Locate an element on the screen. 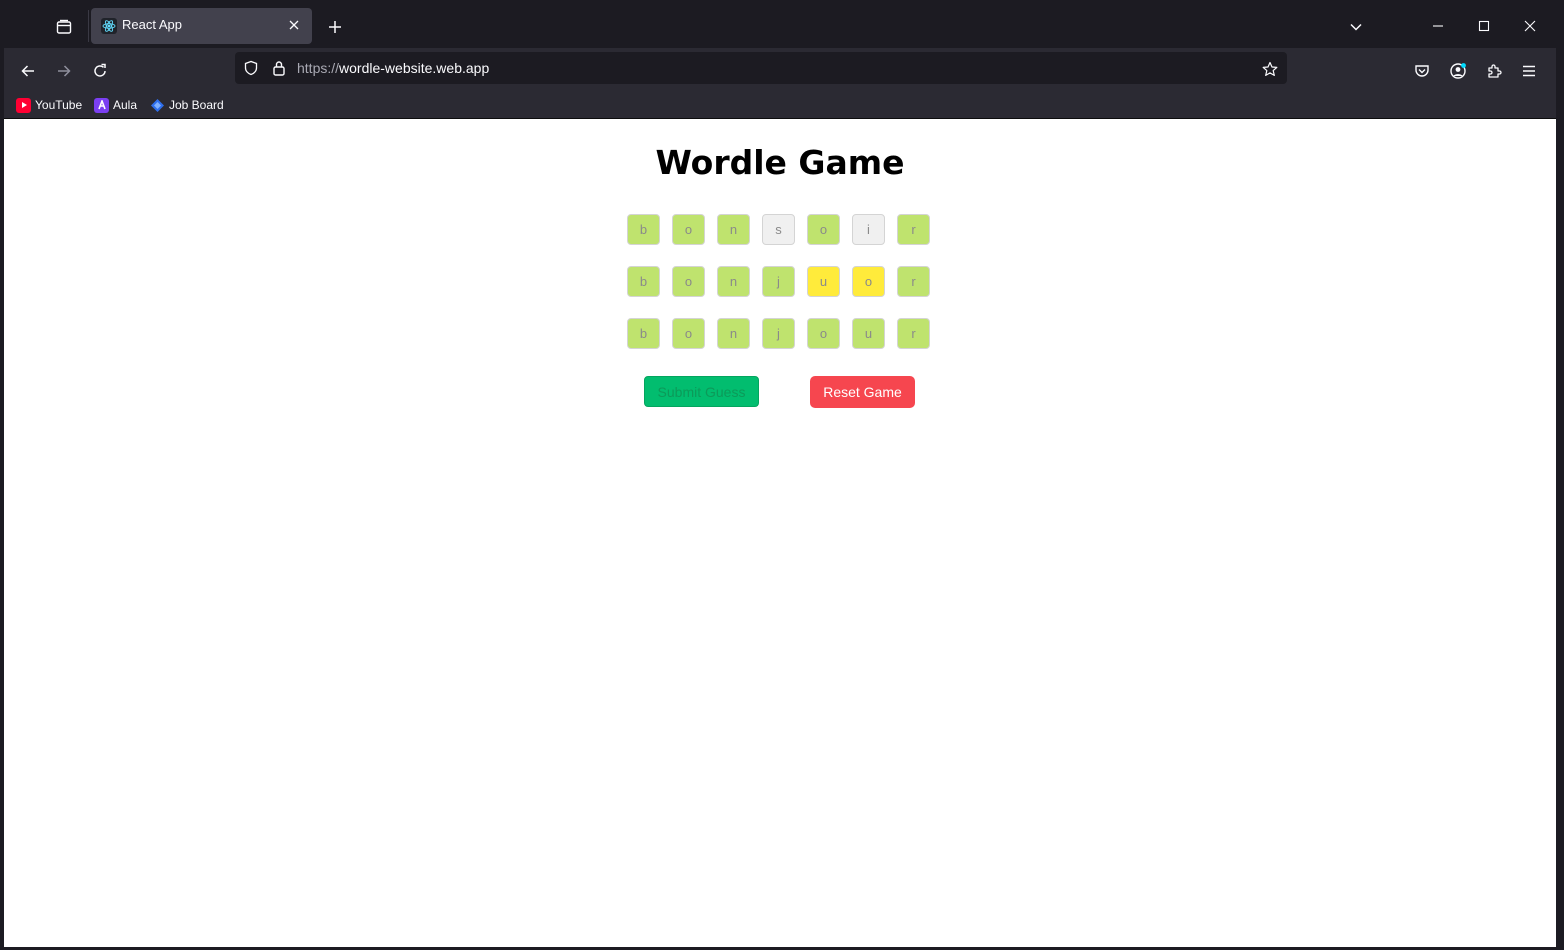 Image resolution: width=1564 pixels, height=950 pixels. tab-divider is located at coordinates (88, 26).